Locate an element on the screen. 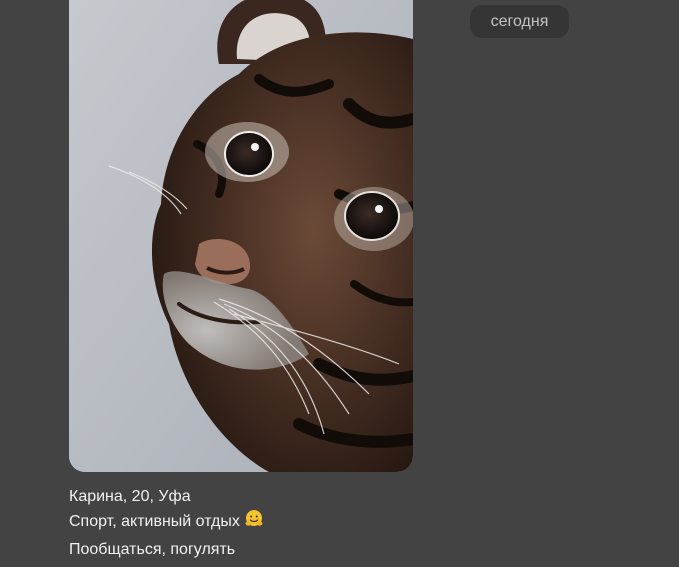  date-label: сегодня is located at coordinates (519, 21).